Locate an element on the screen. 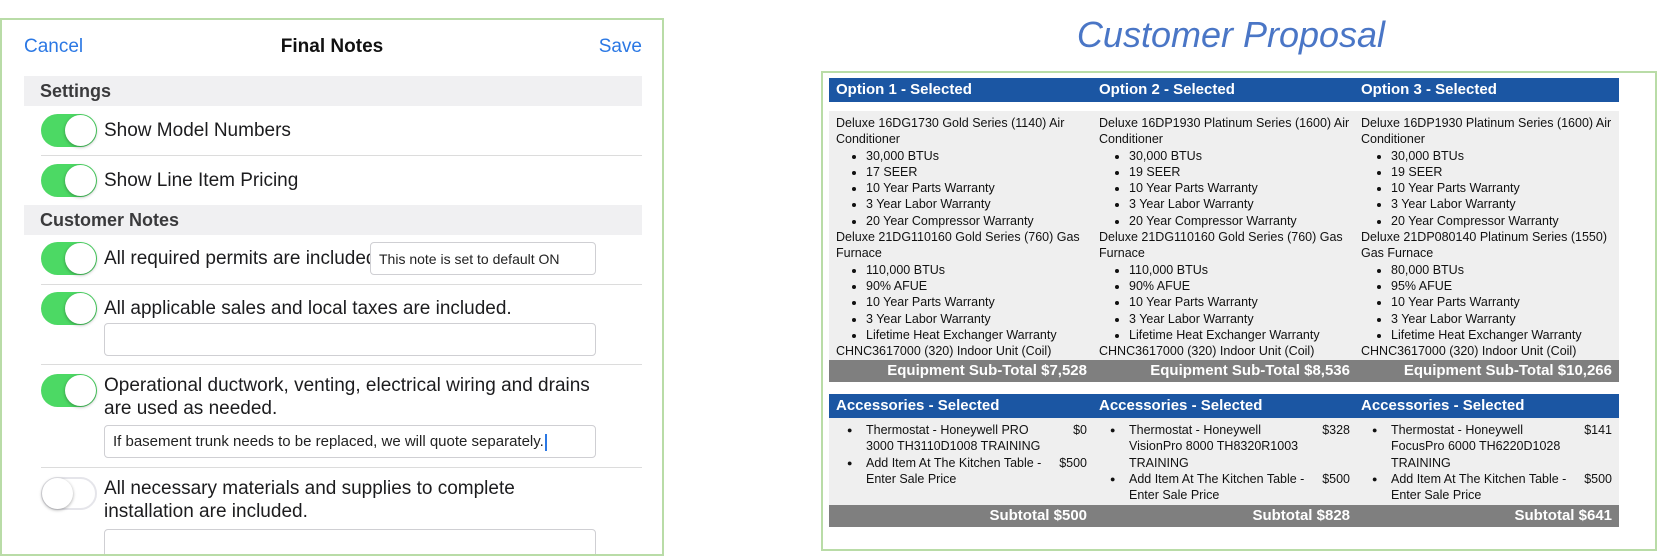 The height and width of the screenshot is (558, 1657). show-line-item-pricing-toggle is located at coordinates (69, 180).